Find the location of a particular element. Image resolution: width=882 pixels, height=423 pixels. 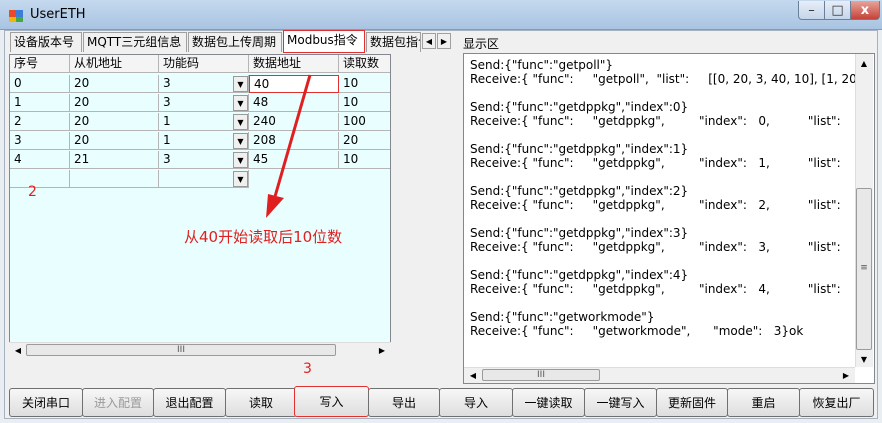

write-button: 写入 is located at coordinates (331, 401).